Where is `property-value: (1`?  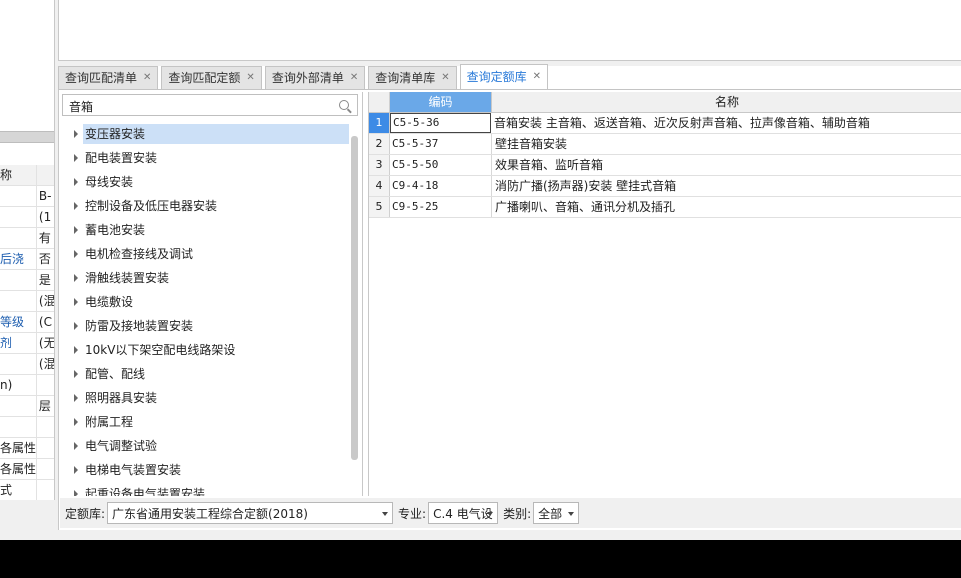 property-value: (1 is located at coordinates (45, 217).